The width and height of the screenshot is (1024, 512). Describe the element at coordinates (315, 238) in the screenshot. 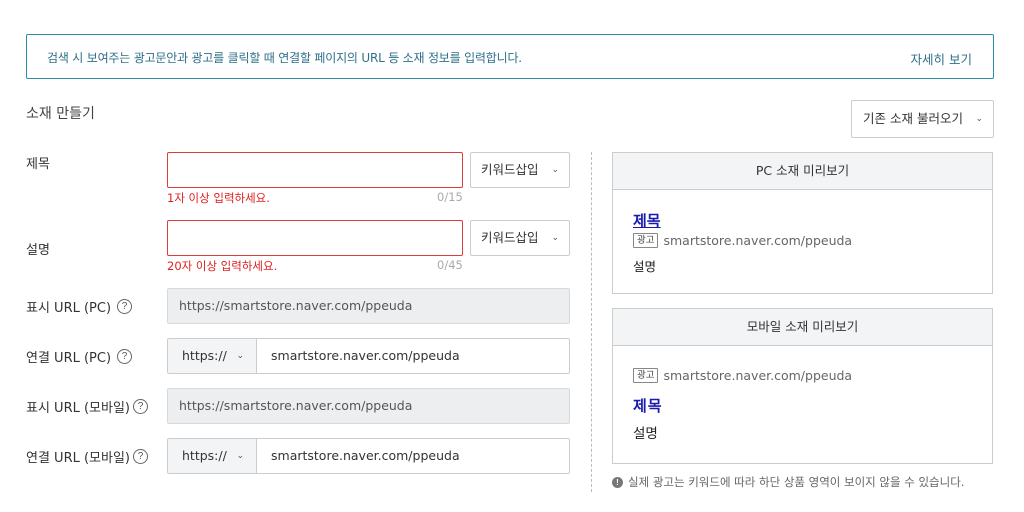

I see `description-input` at that location.